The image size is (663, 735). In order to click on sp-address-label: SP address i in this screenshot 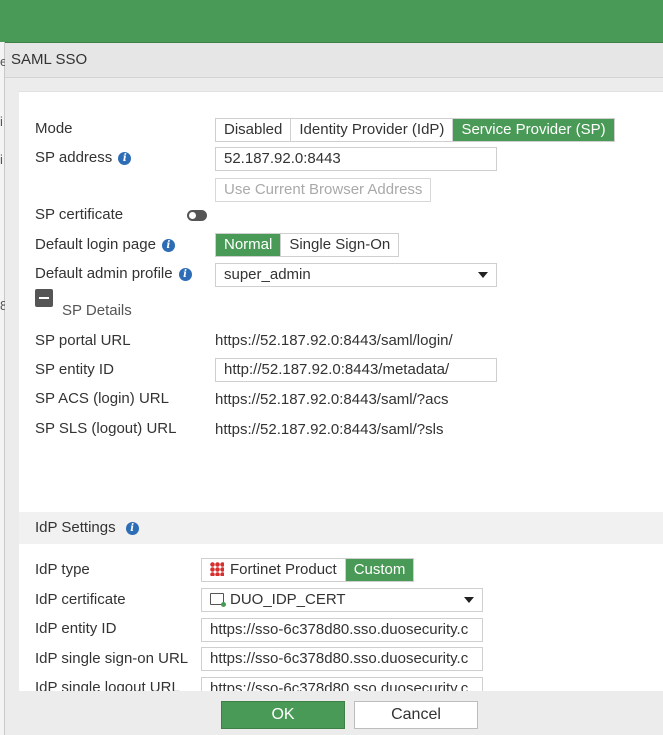, I will do `click(83, 157)`.